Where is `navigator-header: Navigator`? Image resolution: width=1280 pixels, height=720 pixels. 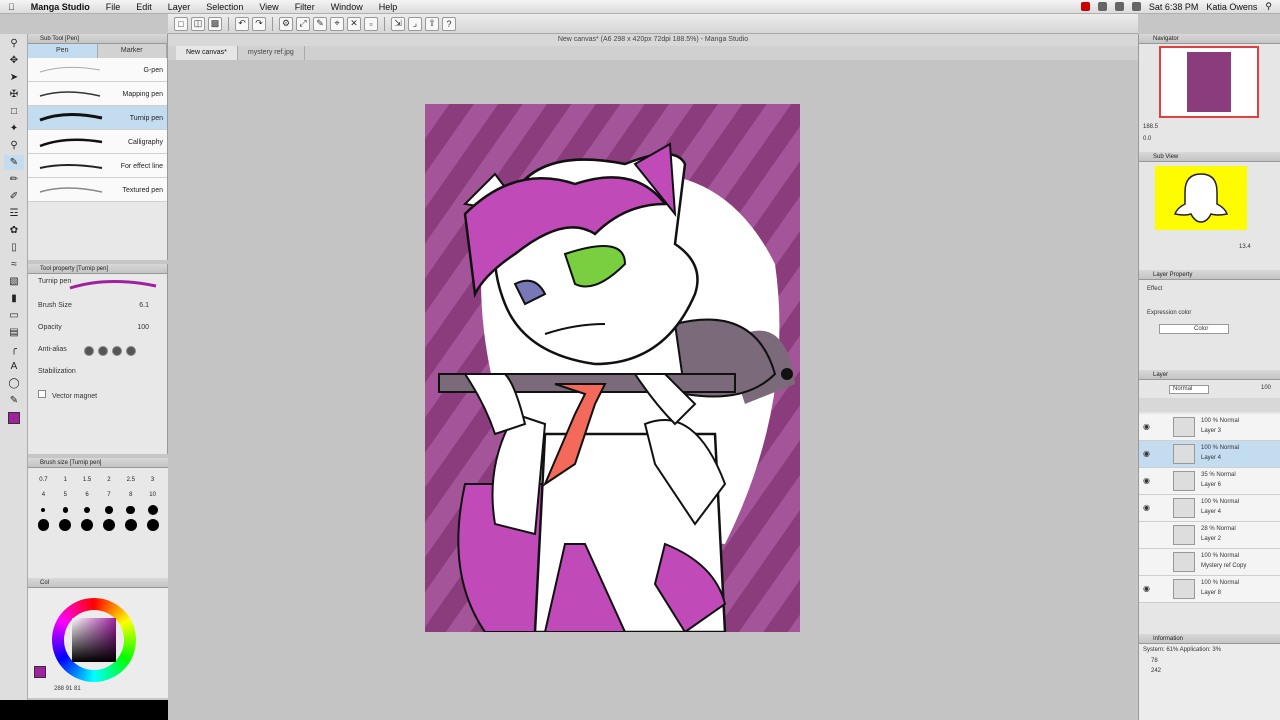
navigator-header: Navigator is located at coordinates (1209, 39).